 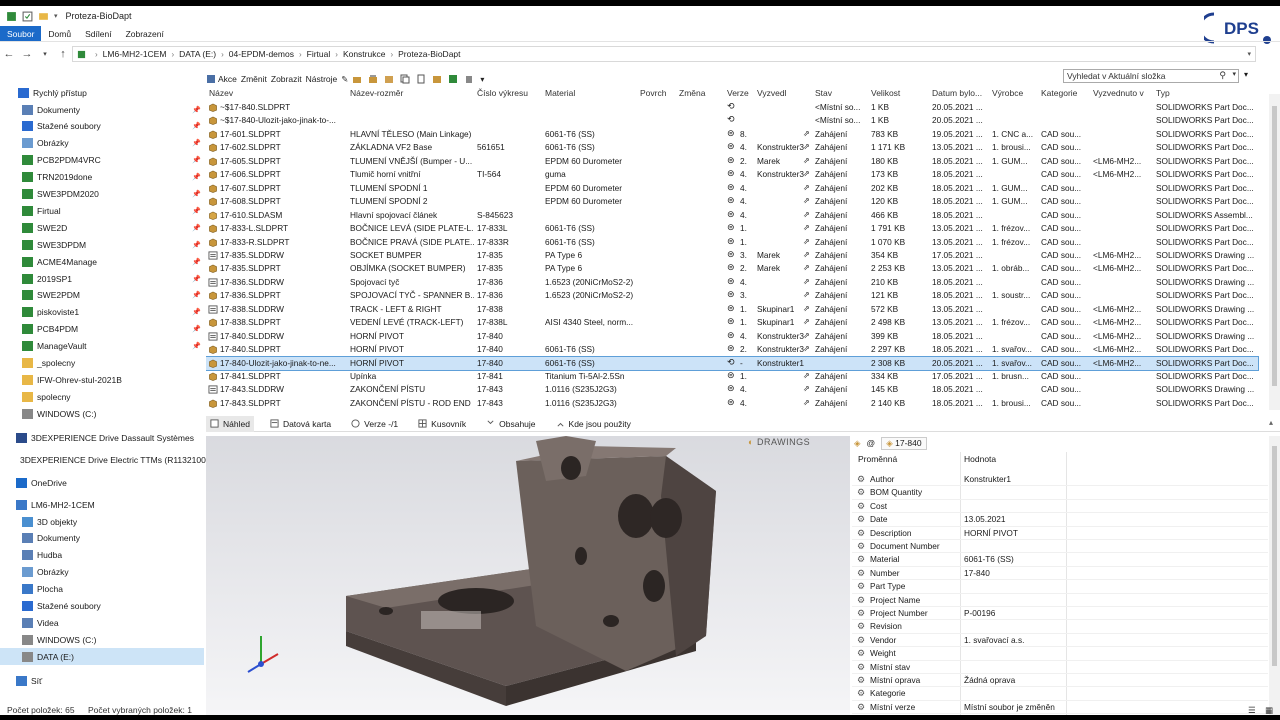 I want to click on search-icon: ⚲, so click(x=1222, y=75).